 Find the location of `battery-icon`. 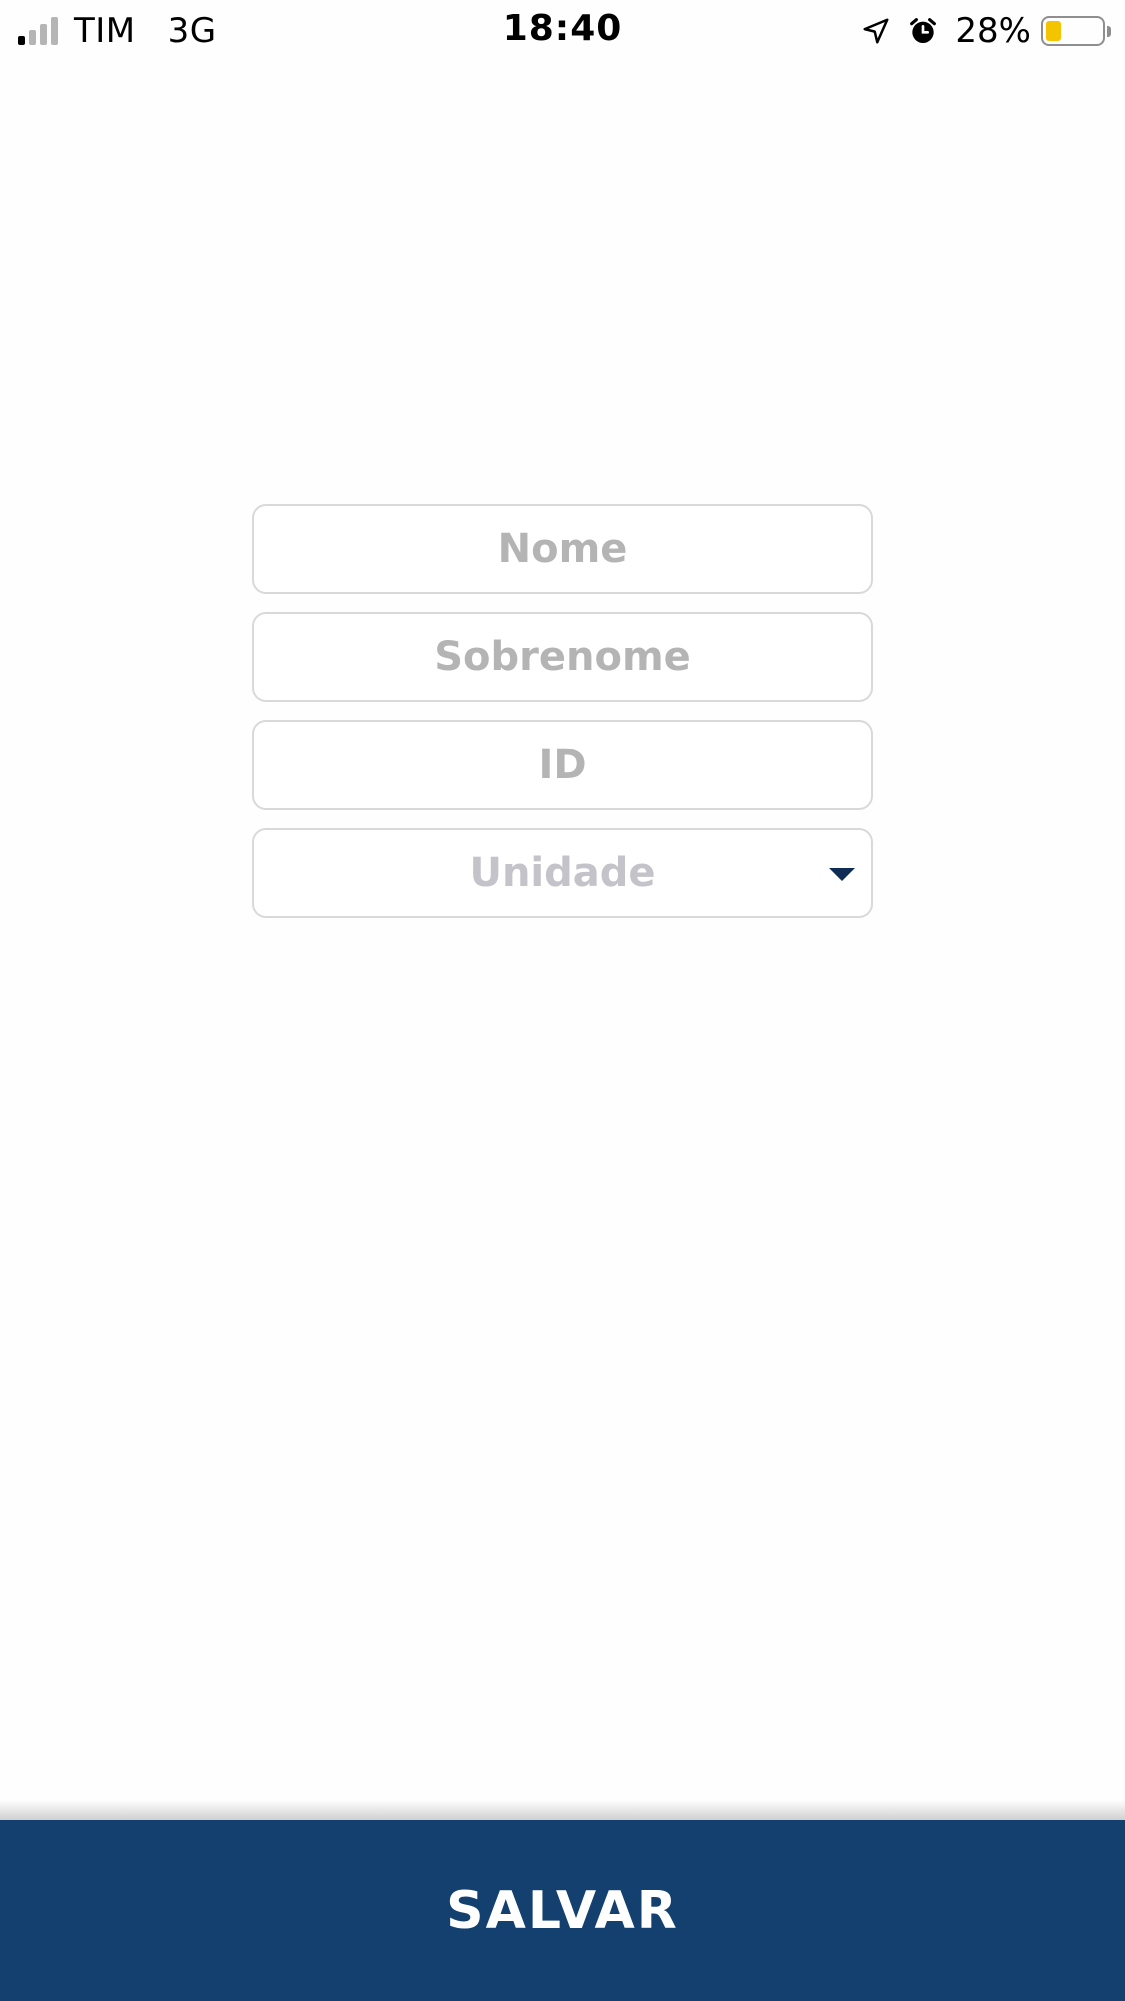

battery-icon is located at coordinates (1073, 31).